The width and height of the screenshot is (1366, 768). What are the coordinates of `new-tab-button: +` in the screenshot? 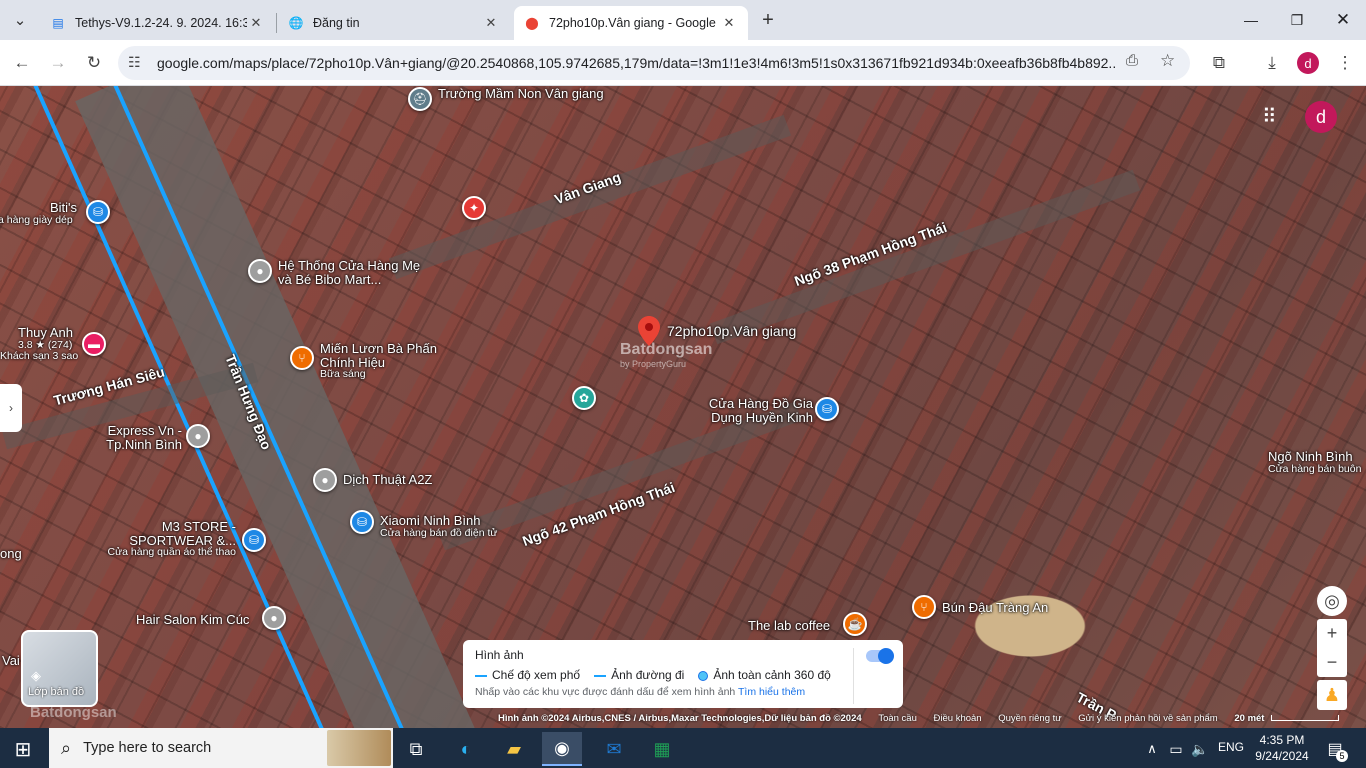 It's located at (768, 20).